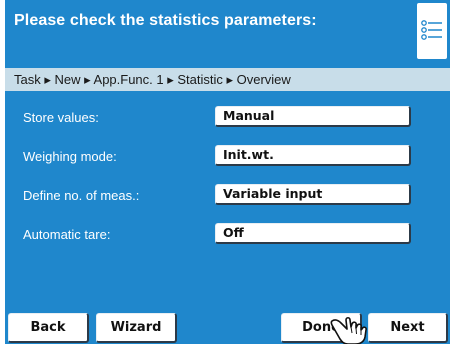 The image size is (455, 344). Describe the element at coordinates (61, 117) in the screenshot. I see `store-values-label: Store values:` at that location.